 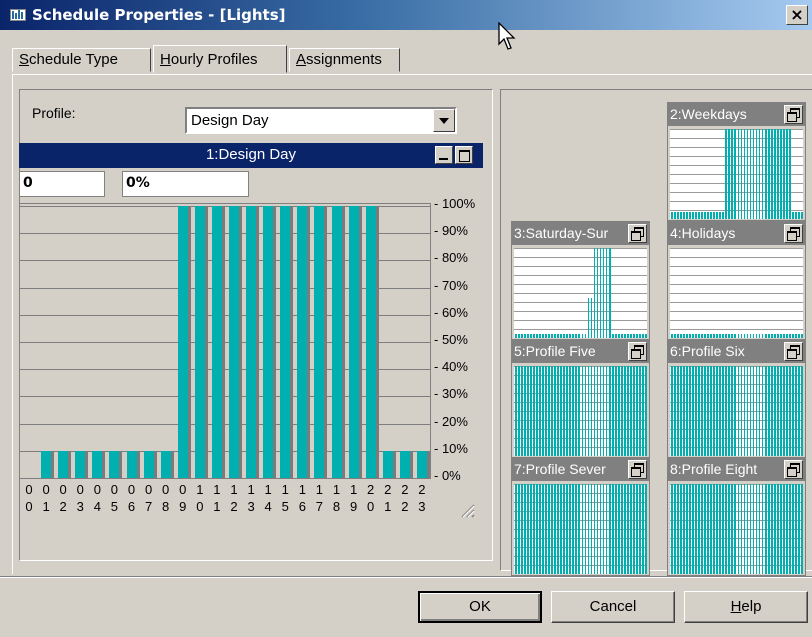 What do you see at coordinates (444, 120) in the screenshot?
I see `chevron-down-icon` at bounding box center [444, 120].